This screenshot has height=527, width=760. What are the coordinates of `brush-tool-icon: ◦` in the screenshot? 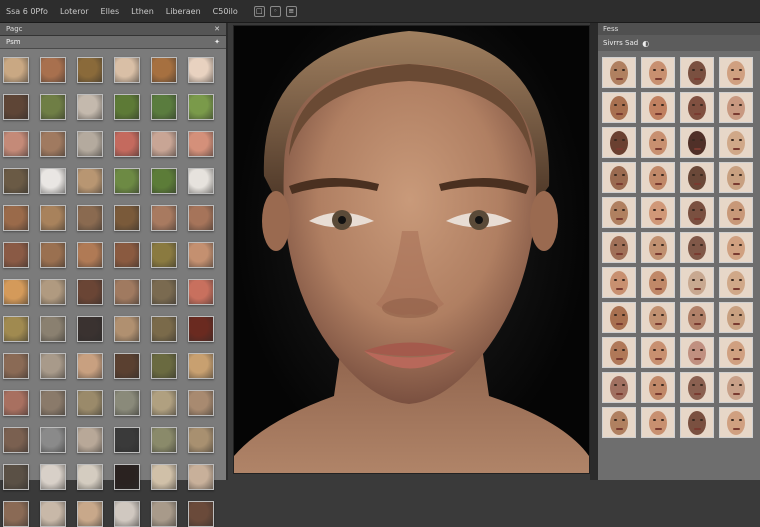 It's located at (275, 11).